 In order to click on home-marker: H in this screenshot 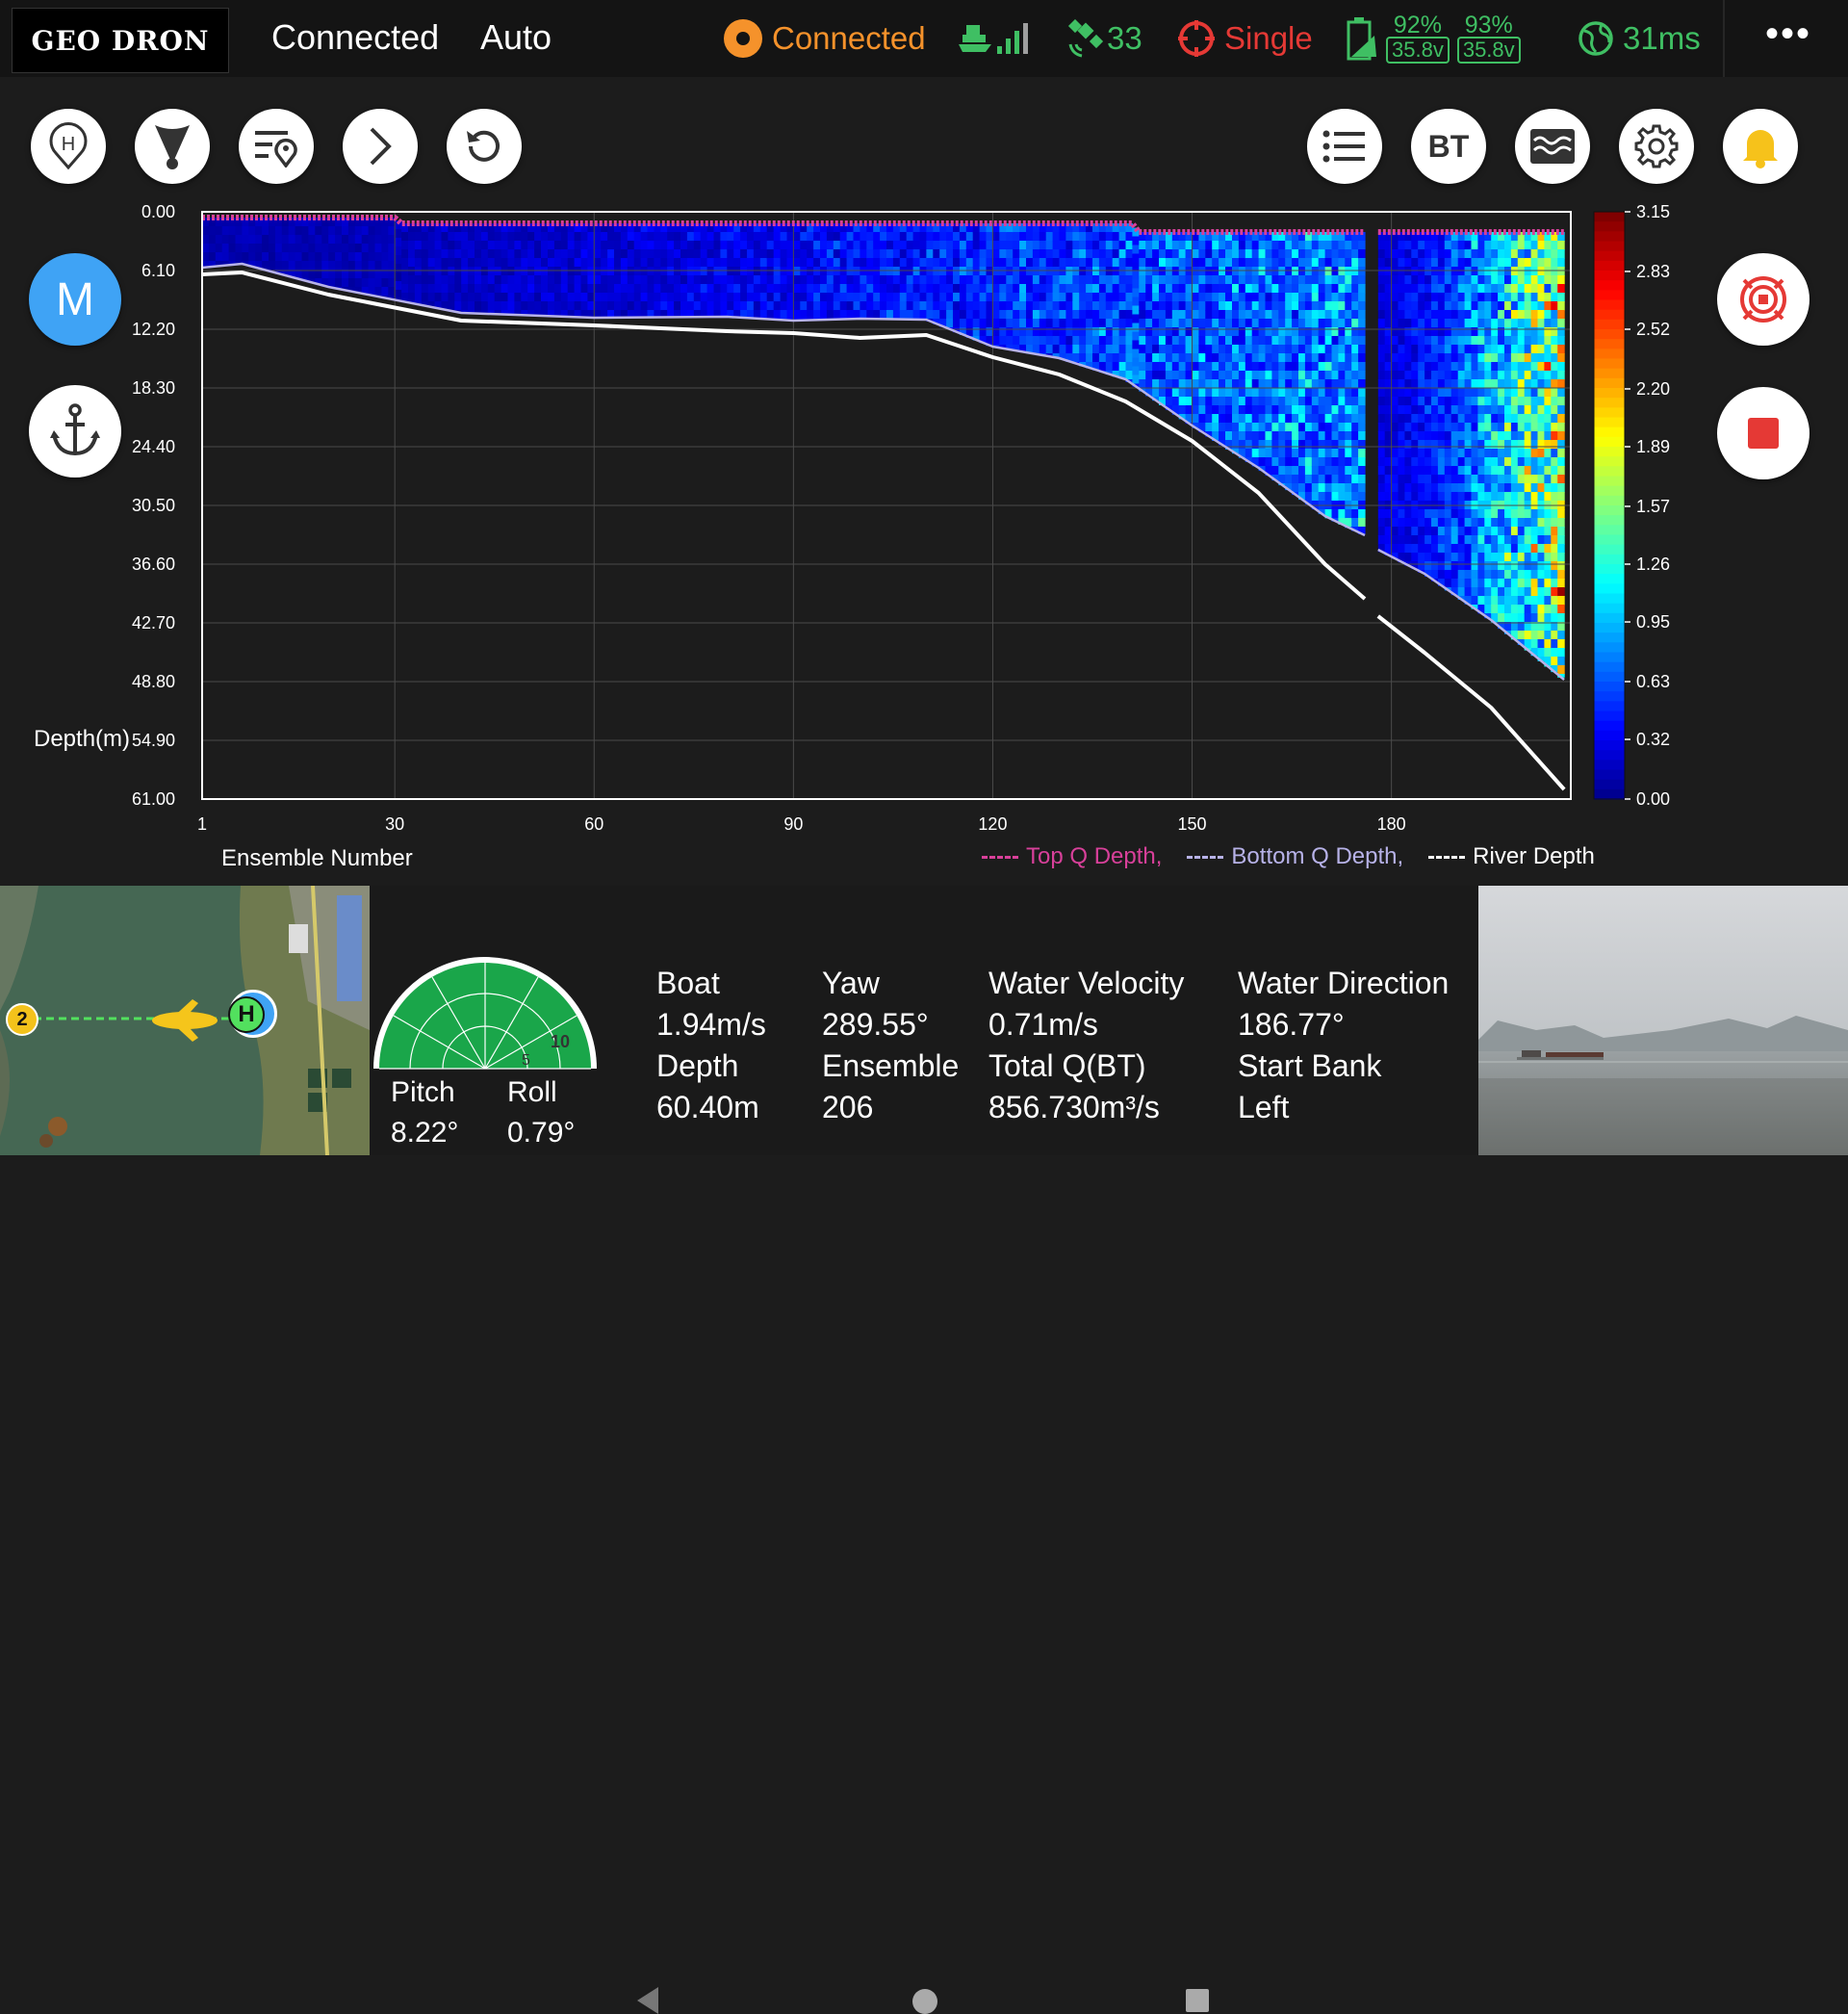, I will do `click(252, 1014)`.